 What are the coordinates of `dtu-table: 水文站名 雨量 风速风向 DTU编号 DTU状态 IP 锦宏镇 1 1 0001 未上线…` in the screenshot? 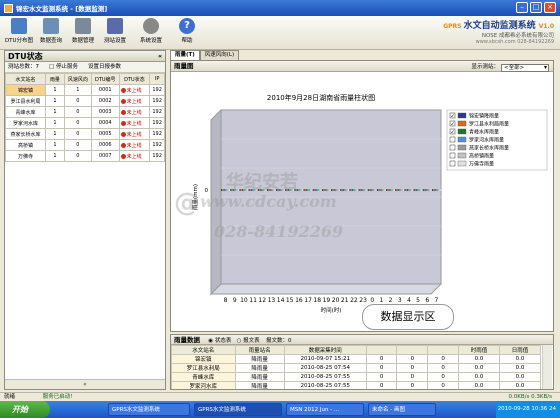 It's located at (85, 117).